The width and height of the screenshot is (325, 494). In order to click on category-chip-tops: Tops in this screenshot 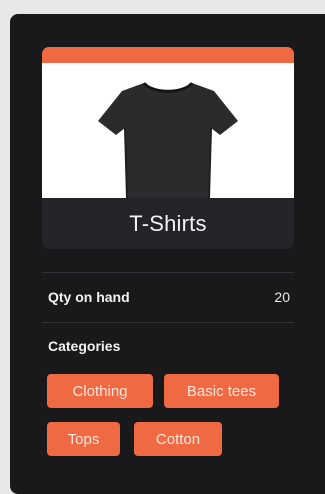, I will do `click(83, 439)`.